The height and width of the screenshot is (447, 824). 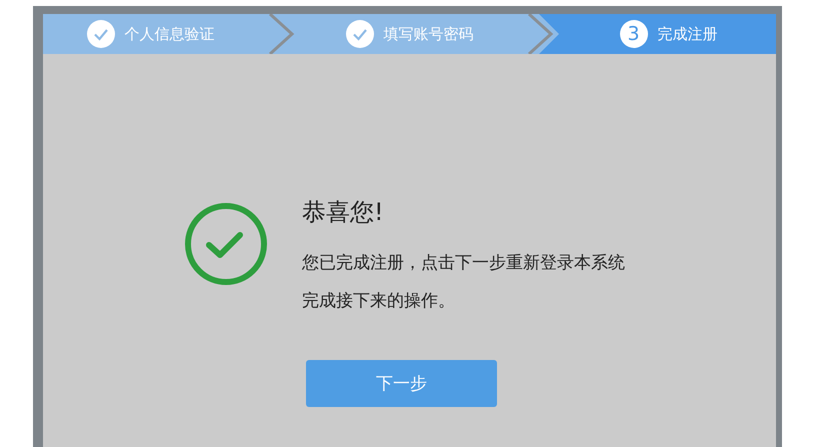 I want to click on message-text: 您已完成注册，点击下一步重新登录本系统, so click(x=463, y=263).